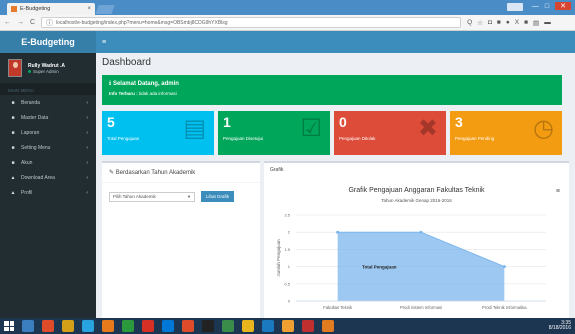  What do you see at coordinates (287, 283) in the screenshot?
I see `y-tick-label: 0.5` at bounding box center [287, 283].